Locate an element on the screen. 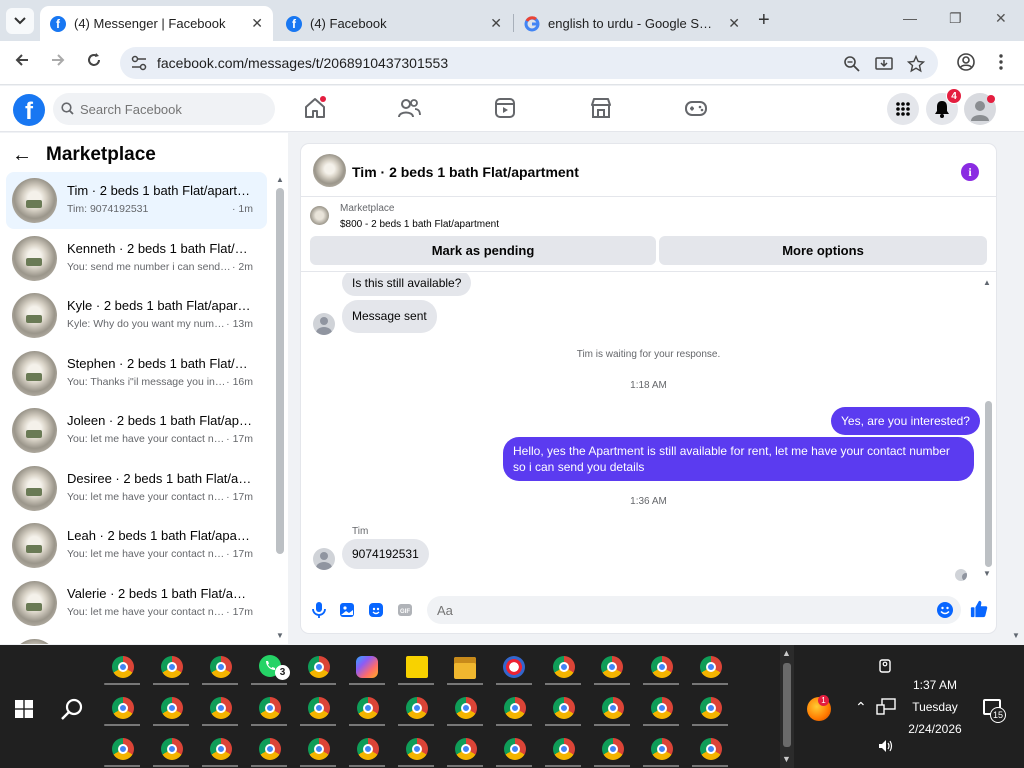 Image resolution: width=1024 pixels, height=768 pixels. more-options-button: More options is located at coordinates (823, 250).